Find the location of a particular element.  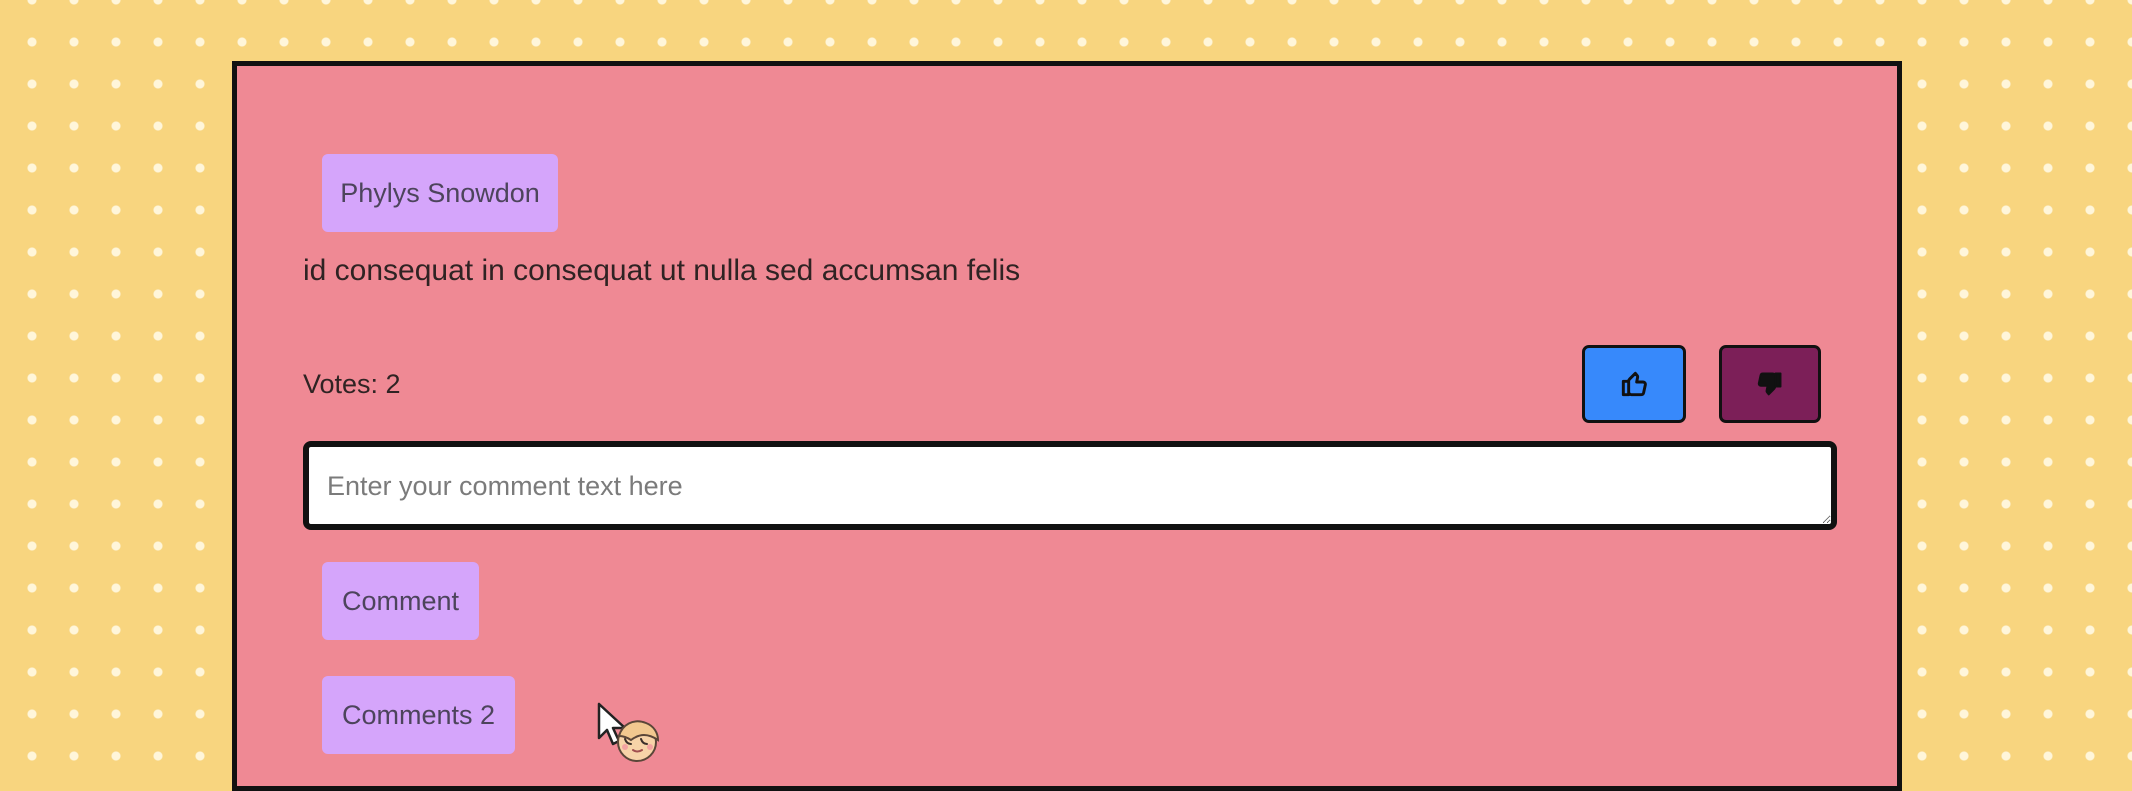

thumbs-up-icon is located at coordinates (1634, 384).